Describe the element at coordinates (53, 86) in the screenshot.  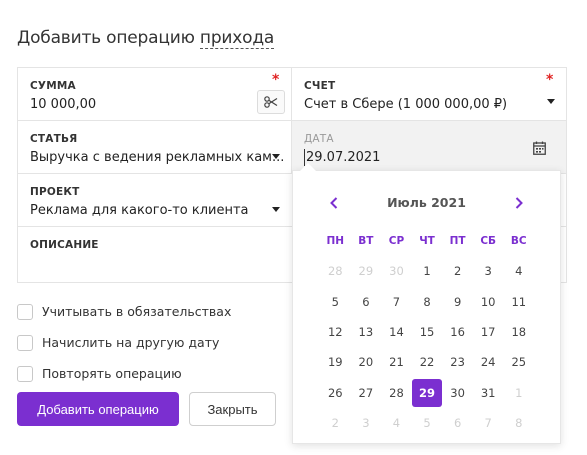
I see `amount-label: СУММА` at that location.